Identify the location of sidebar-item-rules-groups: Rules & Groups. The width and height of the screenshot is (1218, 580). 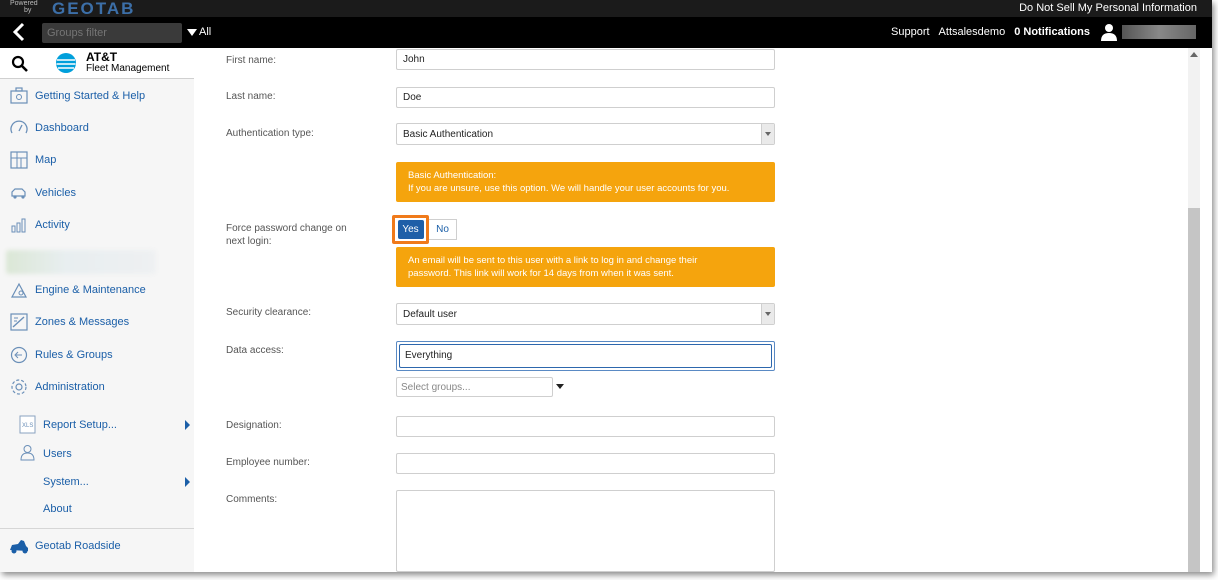
(97, 355).